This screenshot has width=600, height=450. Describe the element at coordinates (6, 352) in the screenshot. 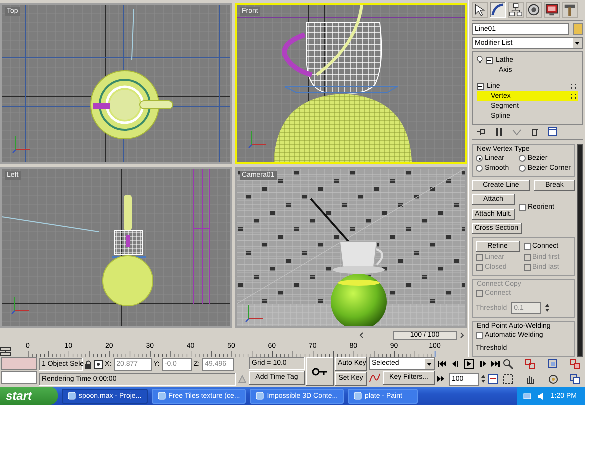

I see `track-bar-toggle-icon` at that location.